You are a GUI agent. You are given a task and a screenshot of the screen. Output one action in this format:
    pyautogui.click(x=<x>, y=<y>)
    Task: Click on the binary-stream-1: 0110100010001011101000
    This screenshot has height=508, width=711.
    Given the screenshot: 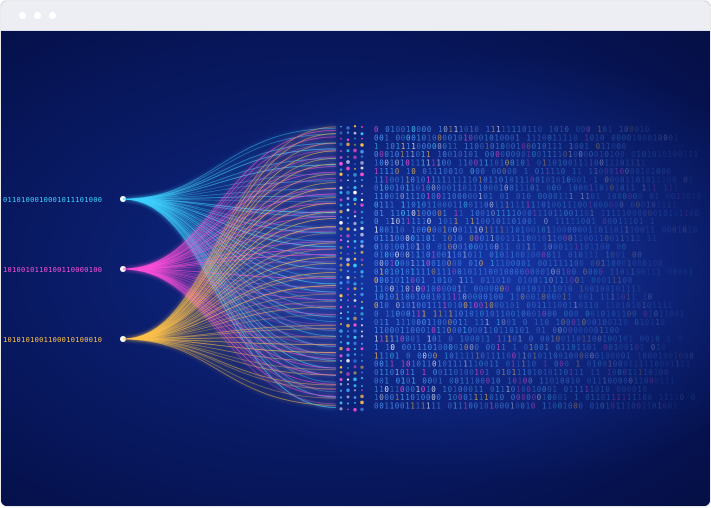 What is the action you would take?
    pyautogui.click(x=52, y=200)
    